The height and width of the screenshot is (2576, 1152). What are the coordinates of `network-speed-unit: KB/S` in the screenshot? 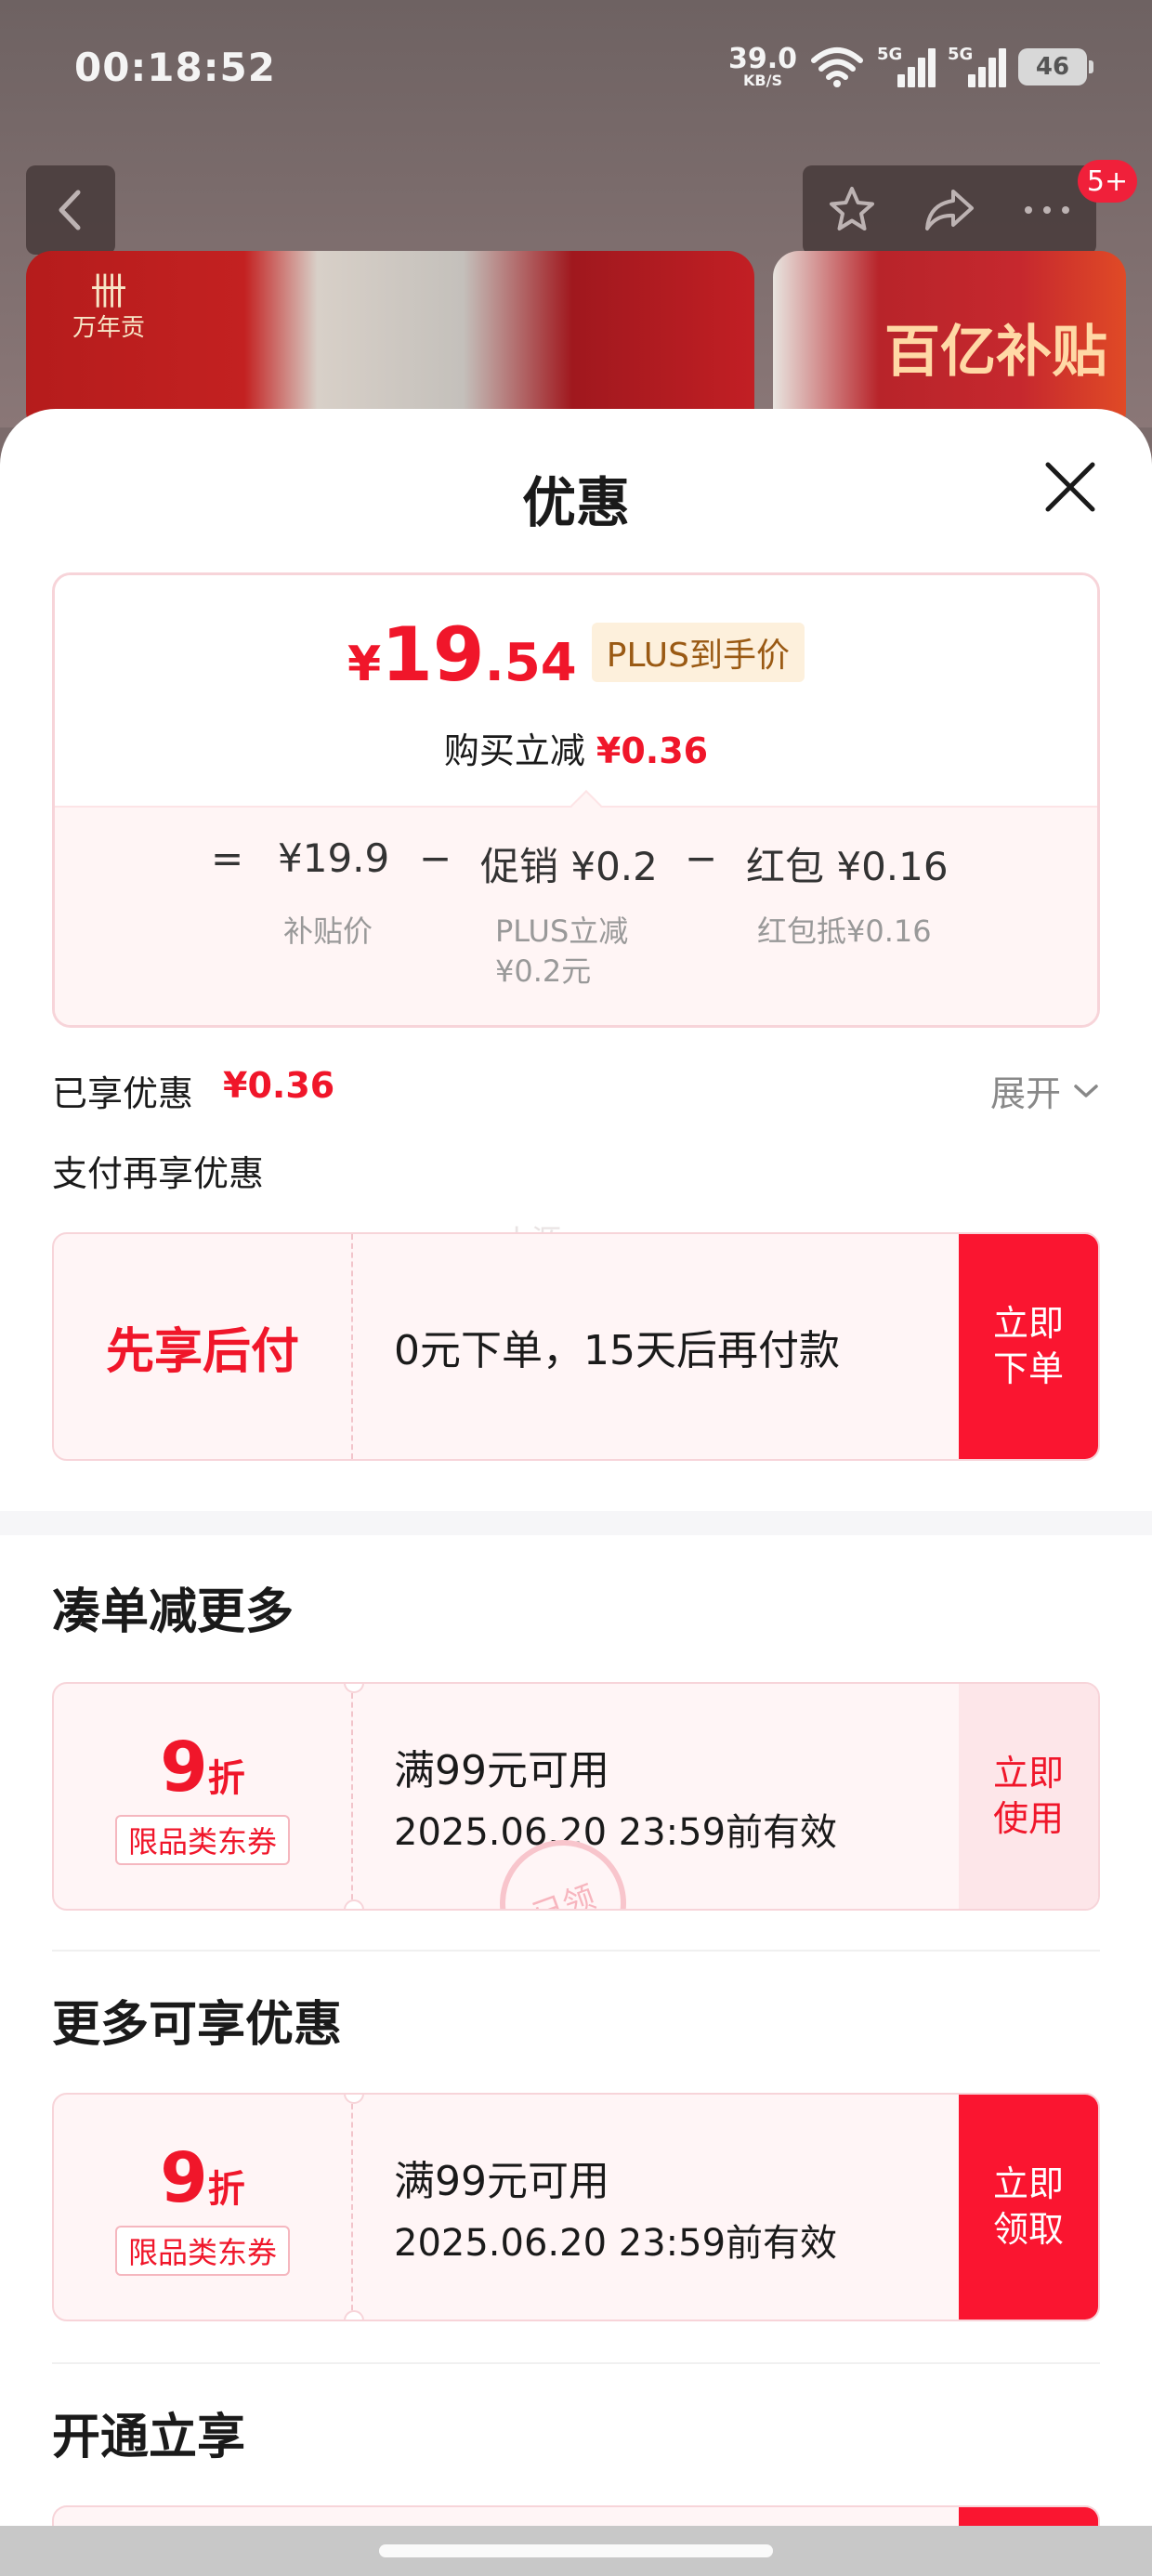 It's located at (762, 80).